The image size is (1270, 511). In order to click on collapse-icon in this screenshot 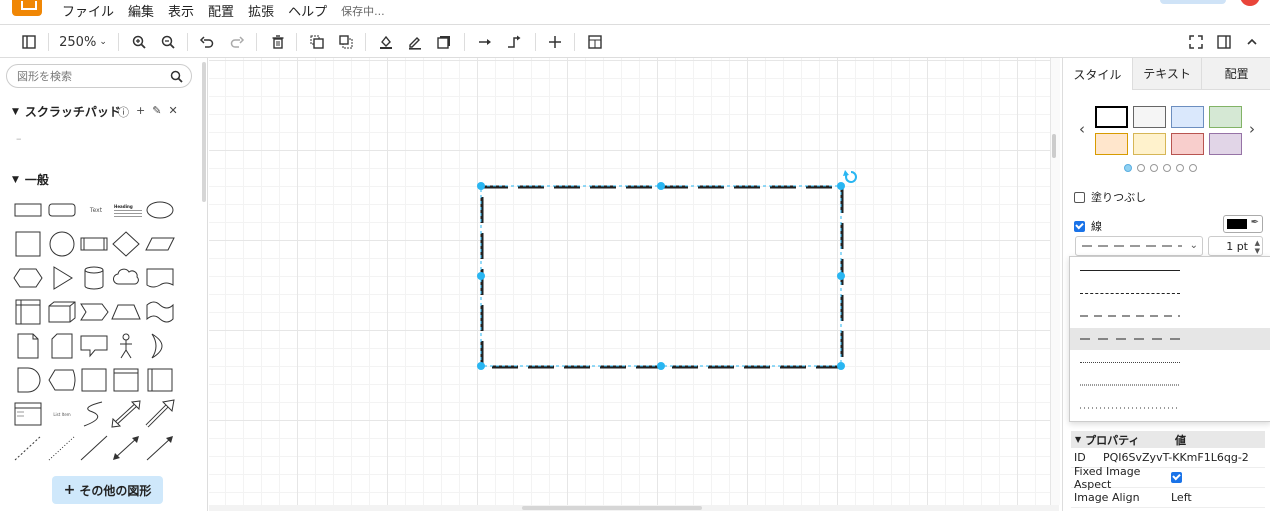, I will do `click(1252, 42)`.